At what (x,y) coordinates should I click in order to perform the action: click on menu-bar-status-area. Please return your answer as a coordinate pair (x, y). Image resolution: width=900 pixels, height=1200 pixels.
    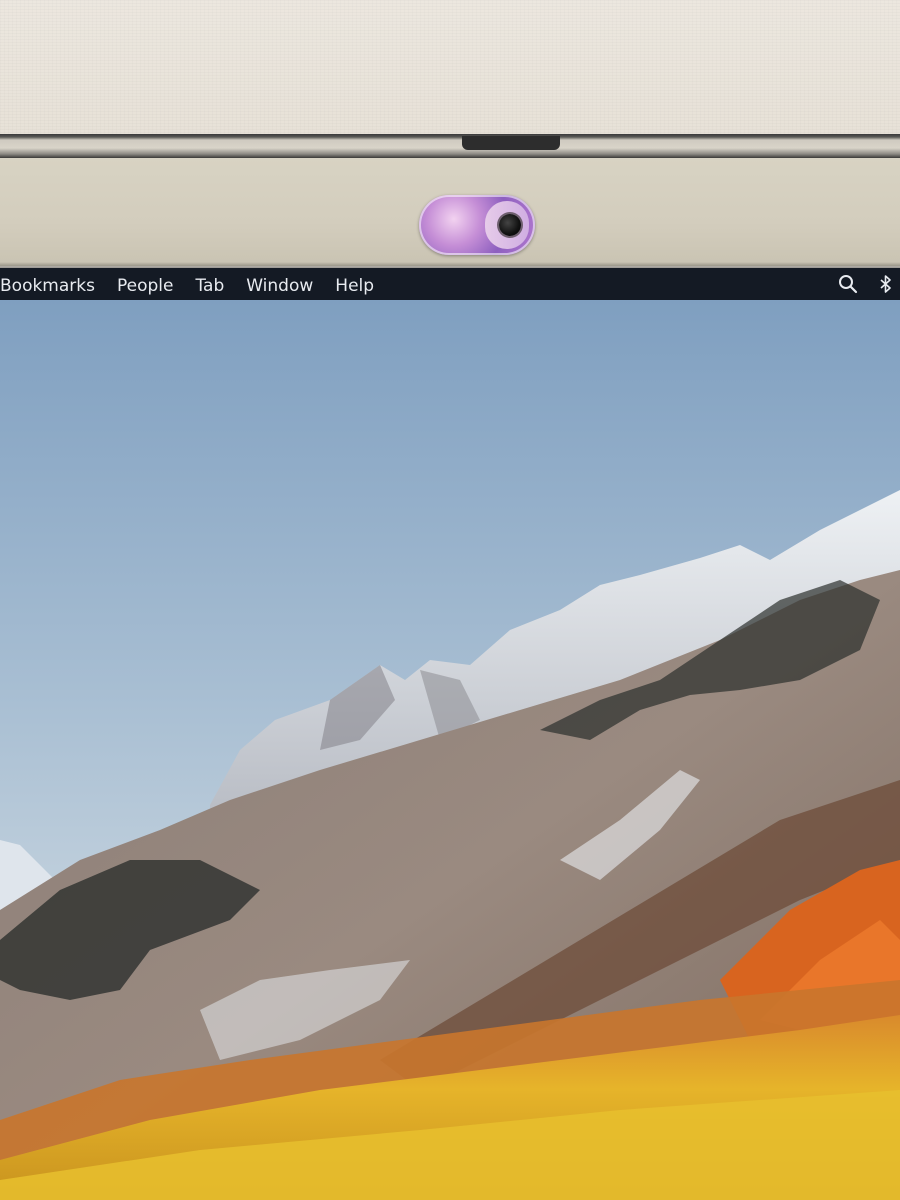
    Looking at the image, I should click on (862, 284).